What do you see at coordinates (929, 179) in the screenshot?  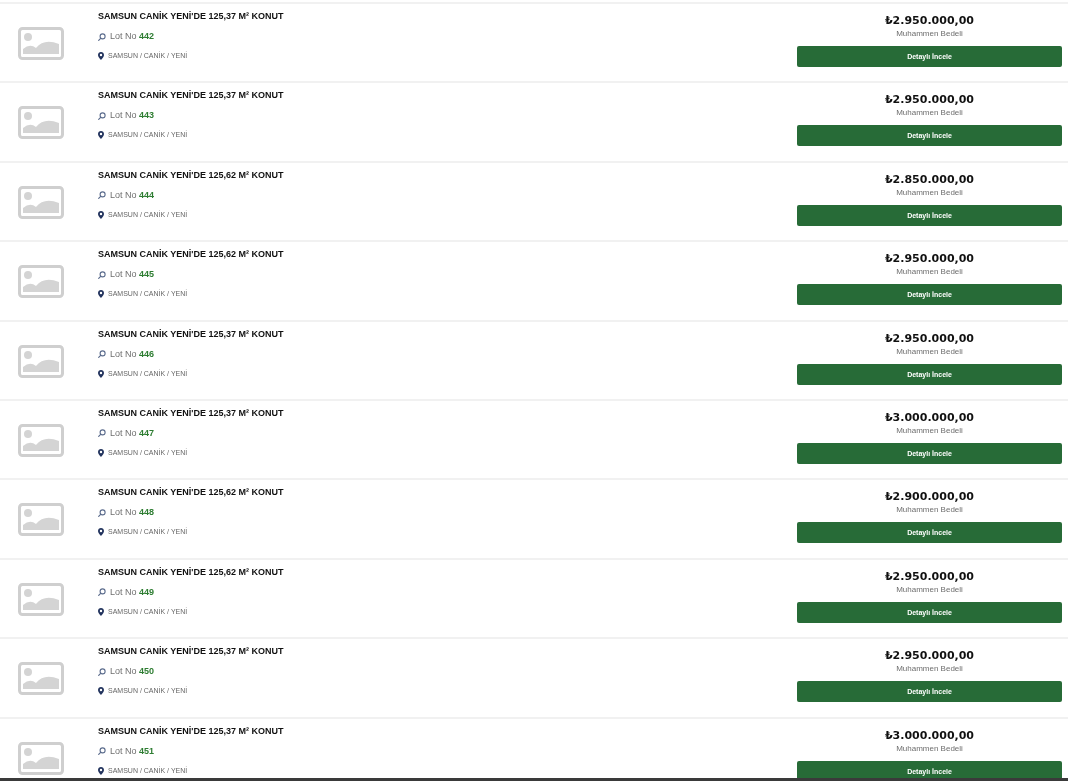 I see `price-text: ₺2.850.000,00` at bounding box center [929, 179].